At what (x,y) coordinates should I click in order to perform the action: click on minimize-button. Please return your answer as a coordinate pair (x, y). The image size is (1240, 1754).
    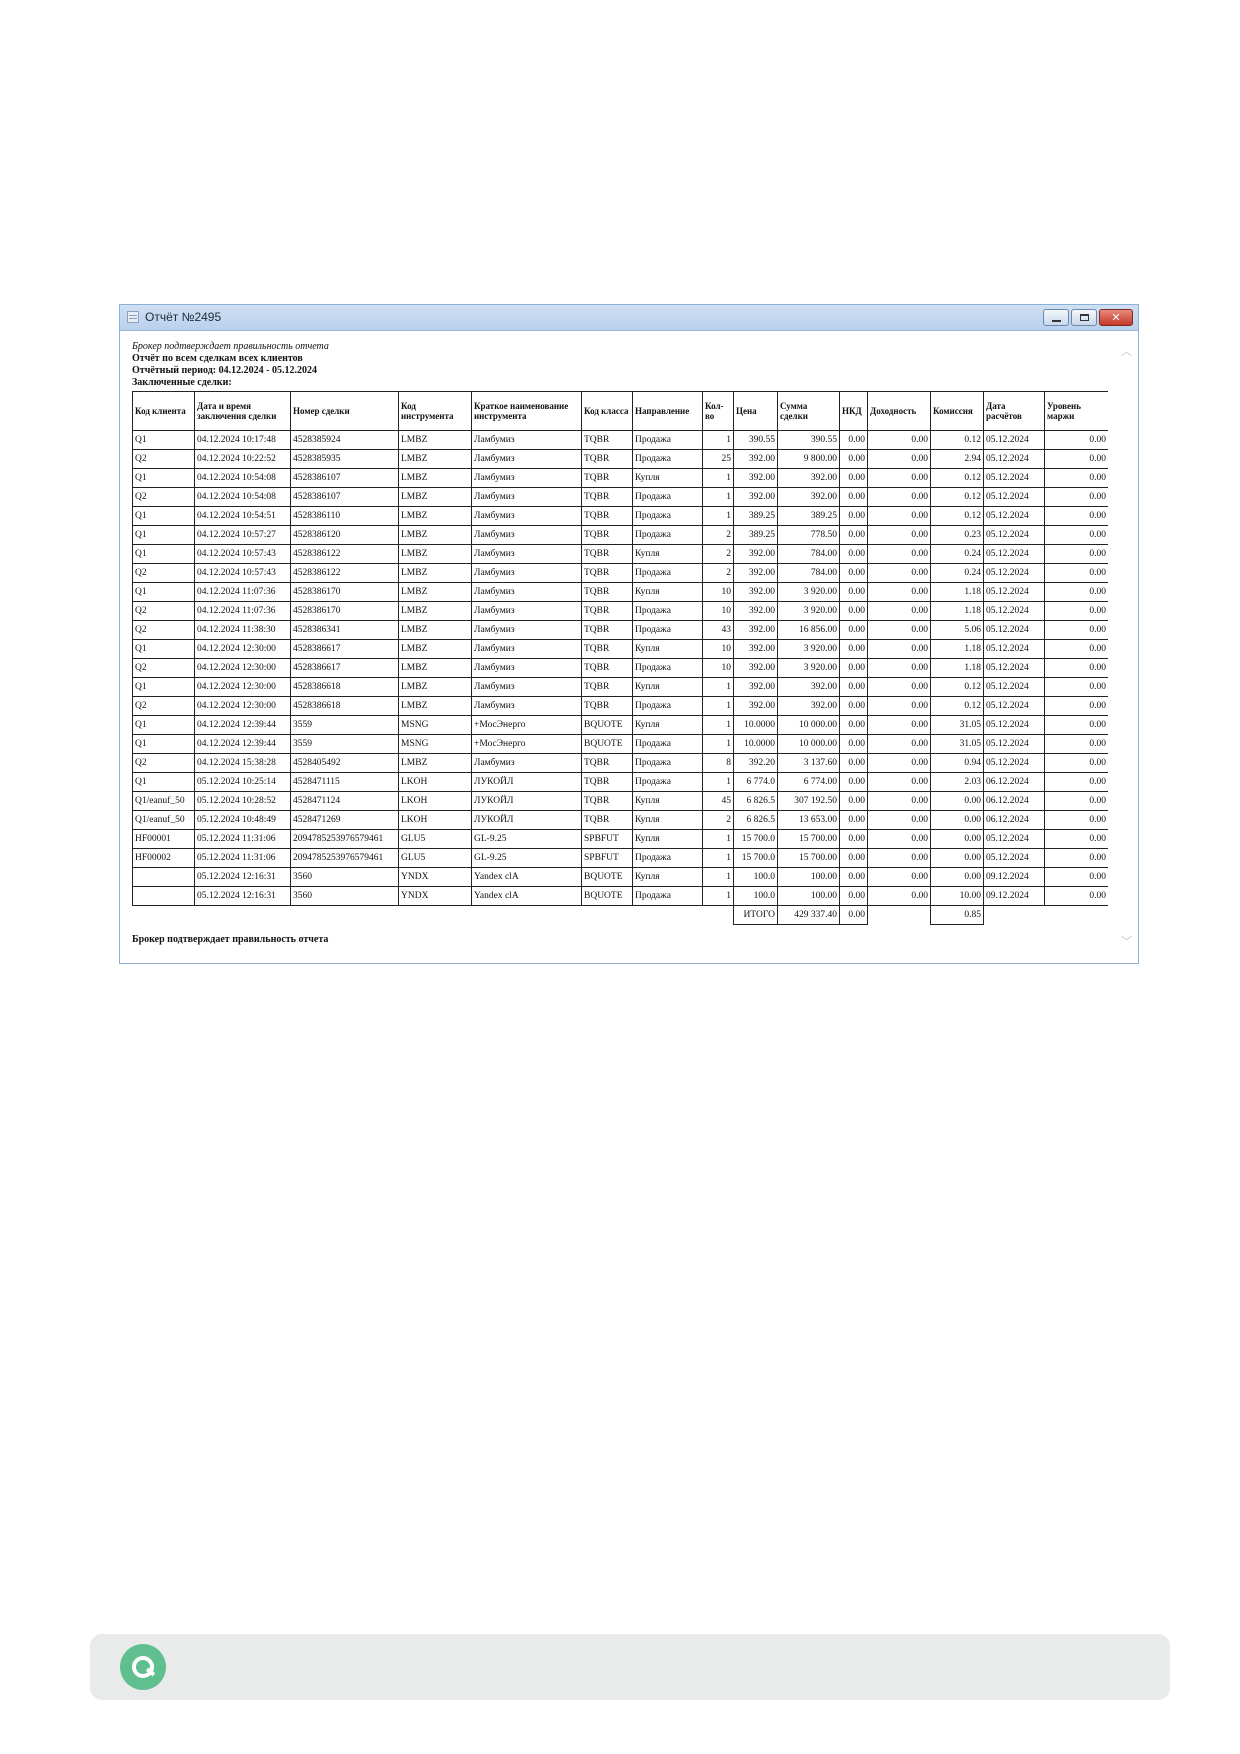
    Looking at the image, I should click on (1056, 317).